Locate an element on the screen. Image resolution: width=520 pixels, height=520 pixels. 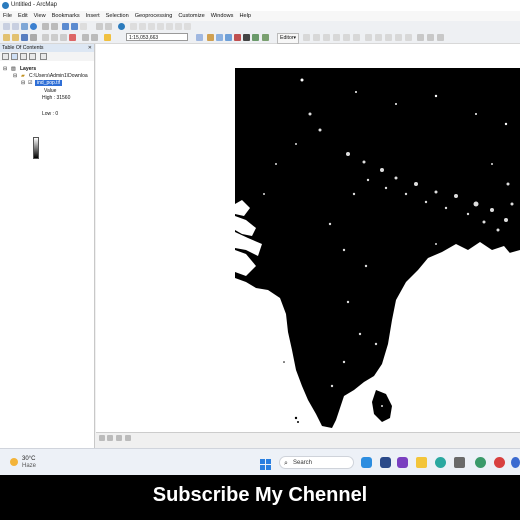
edit-vertices-icon is located at coordinates (368, 37).